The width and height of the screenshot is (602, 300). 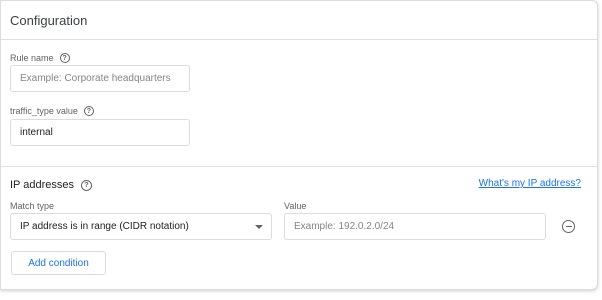 What do you see at coordinates (32, 58) in the screenshot?
I see `rule-name-label: Rule name` at bounding box center [32, 58].